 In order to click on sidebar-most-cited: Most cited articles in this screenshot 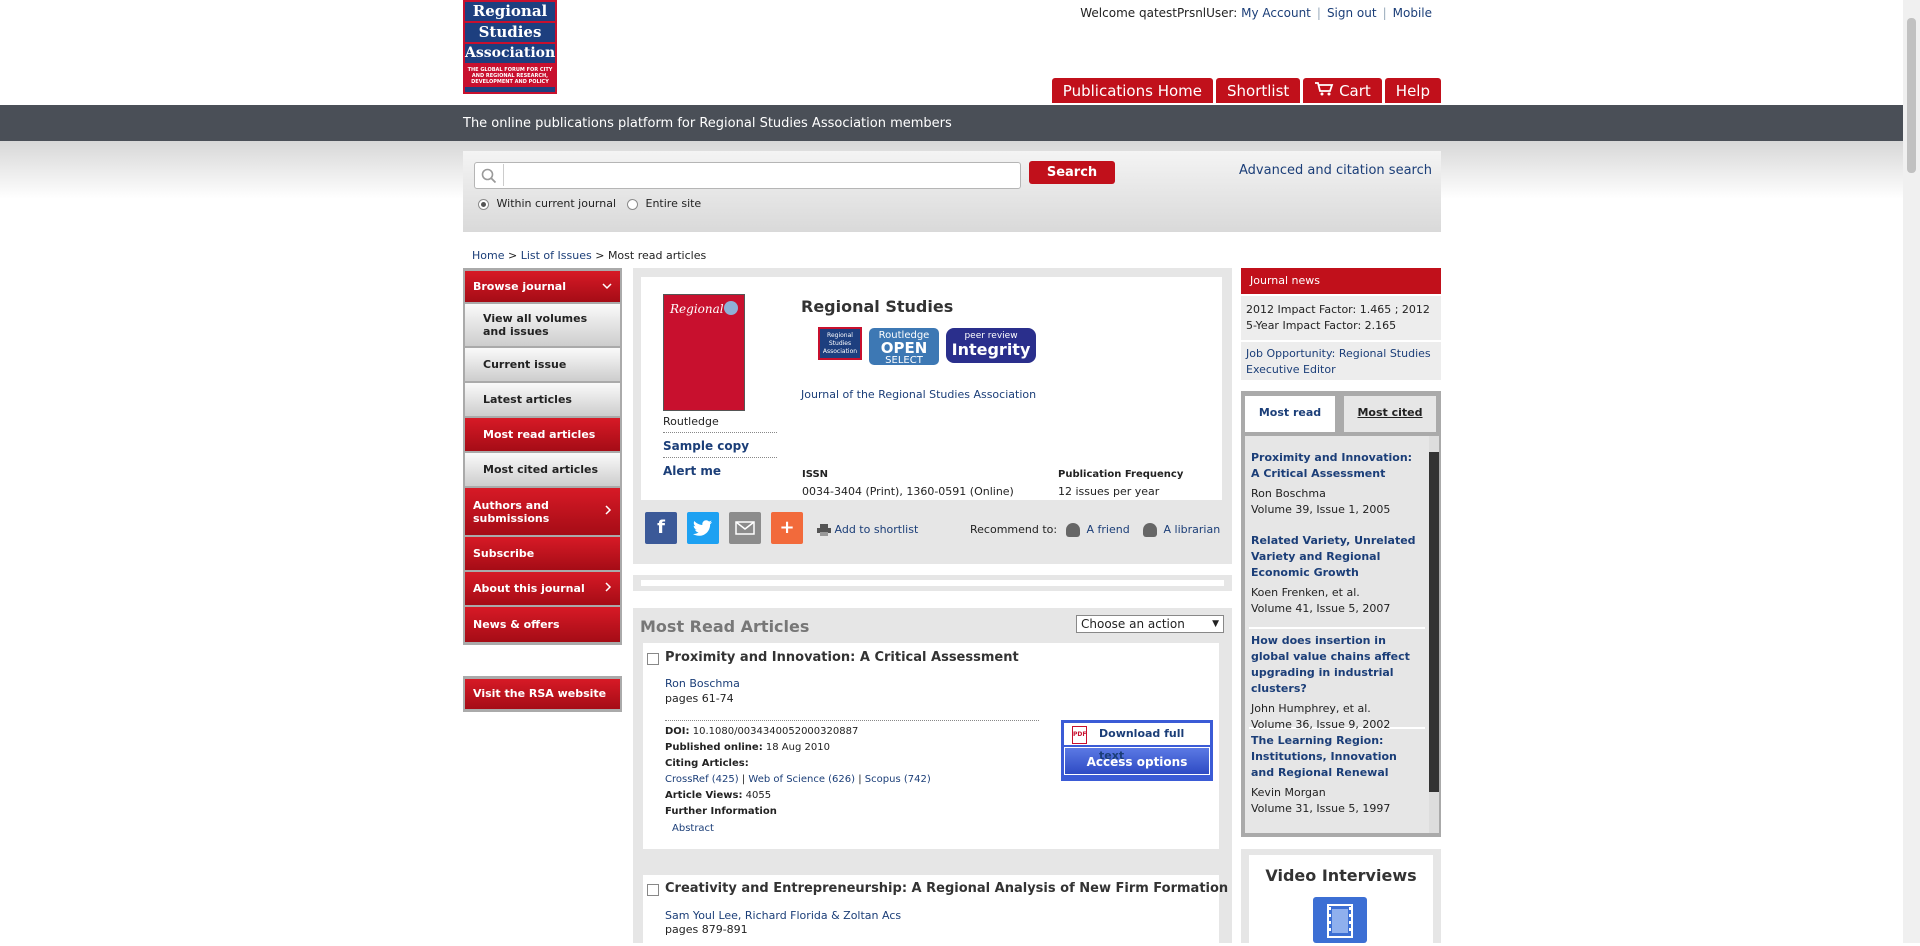, I will do `click(542, 470)`.